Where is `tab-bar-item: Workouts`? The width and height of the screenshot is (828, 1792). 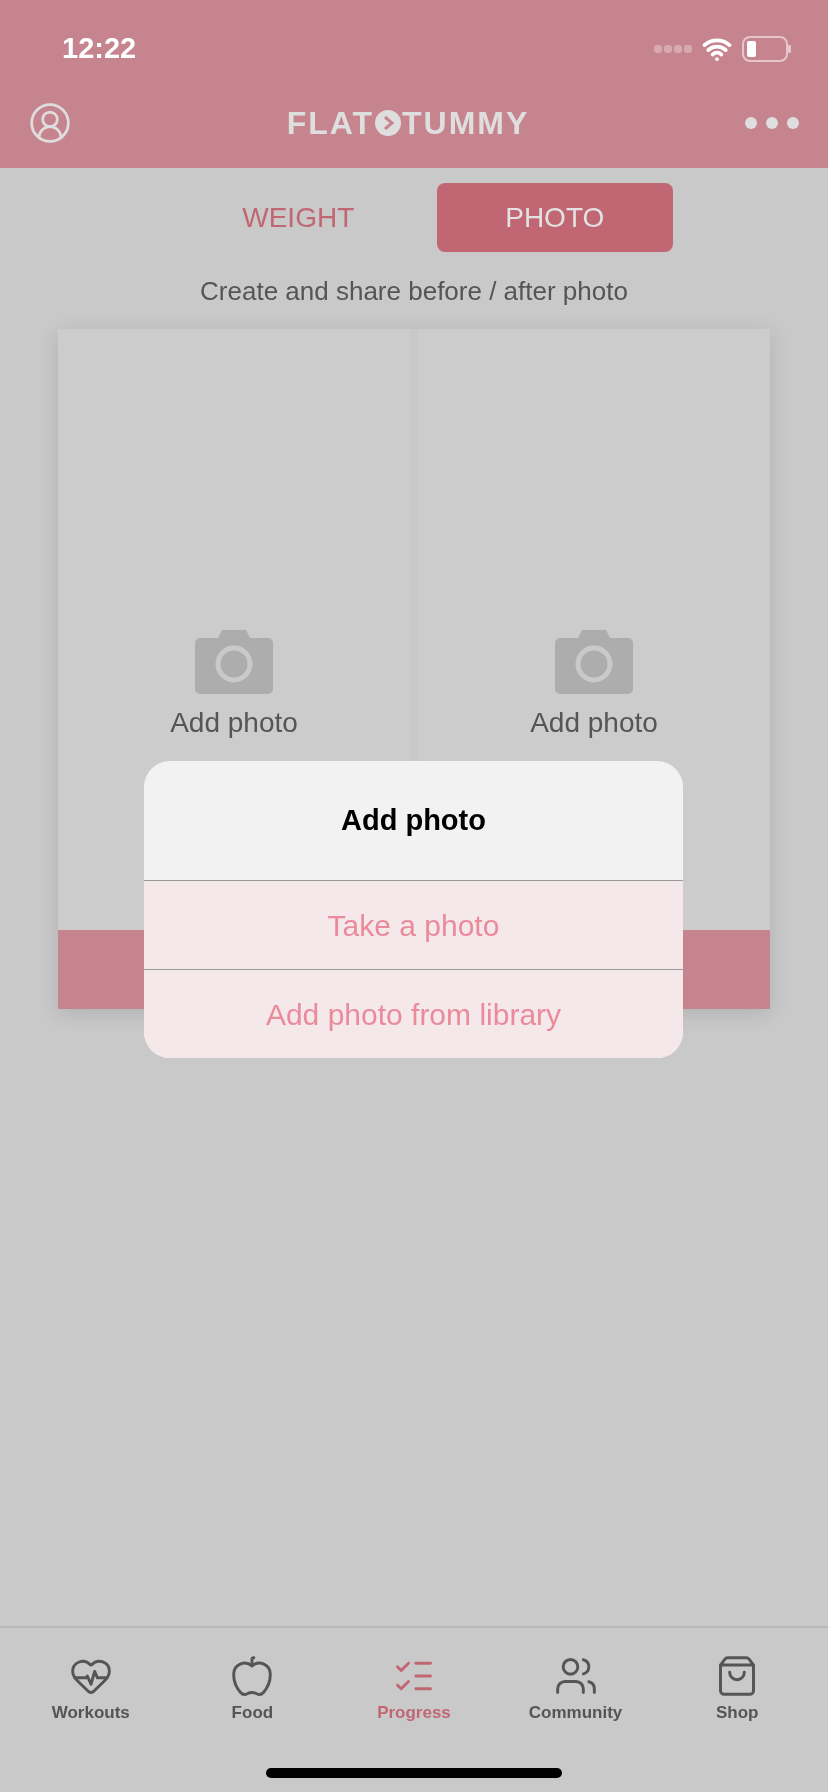 tab-bar-item: Workouts is located at coordinates (90, 1690).